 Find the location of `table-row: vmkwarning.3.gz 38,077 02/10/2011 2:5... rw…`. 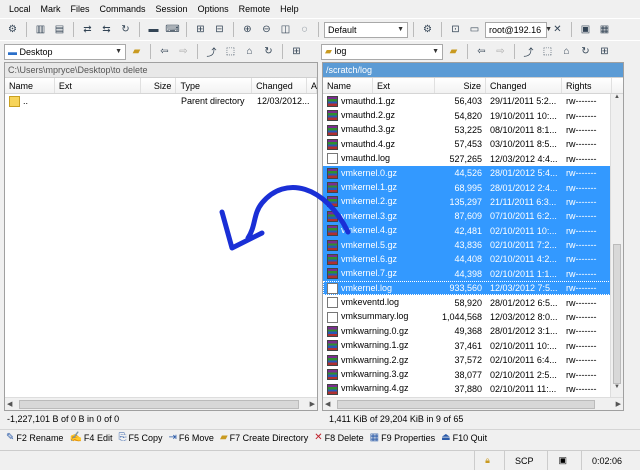

table-row: vmkwarning.3.gz 38,077 02/10/2011 2:5... rw… is located at coordinates (473, 374).